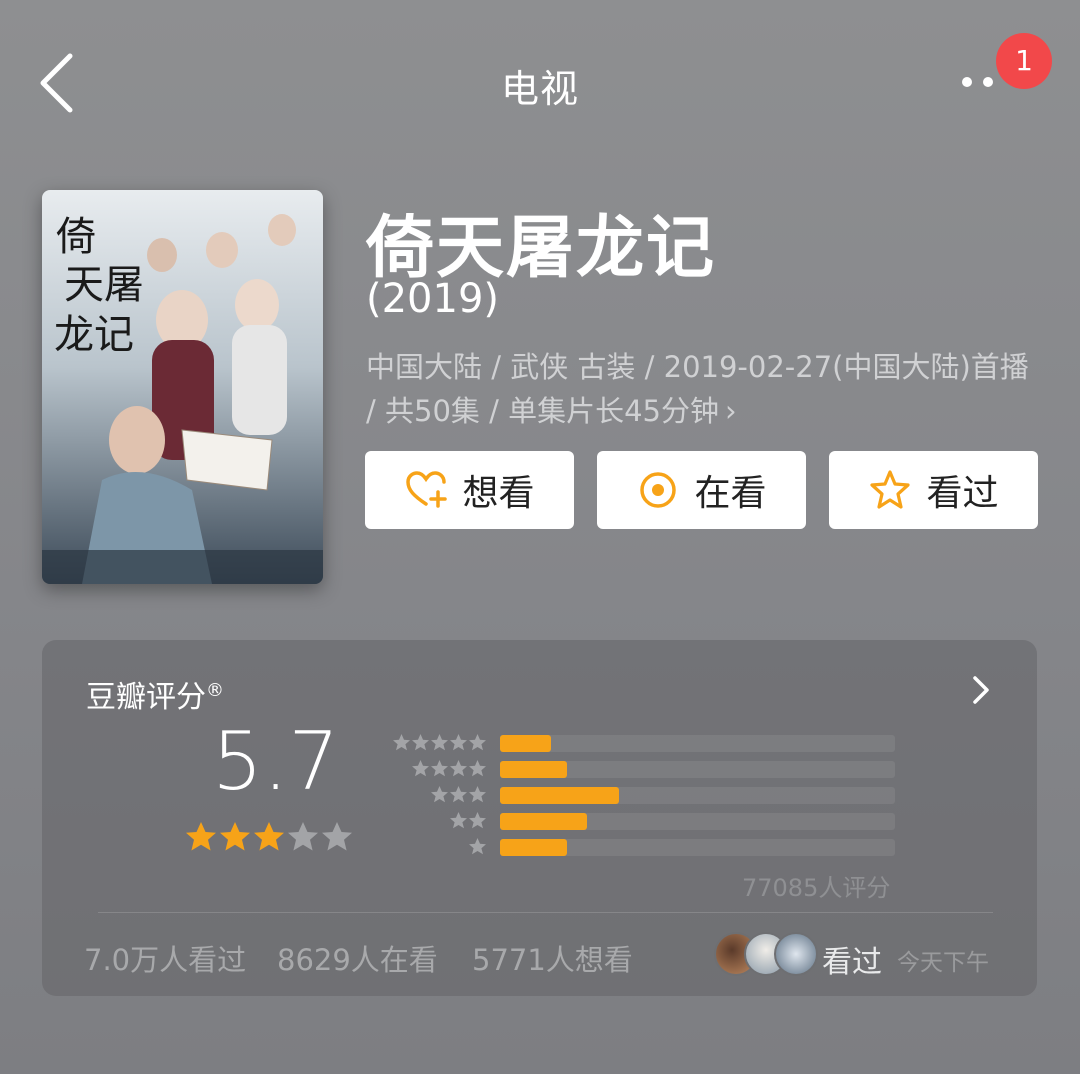 The height and width of the screenshot is (1074, 1080). What do you see at coordinates (1024, 61) in the screenshot?
I see `notification-badge: 1` at bounding box center [1024, 61].